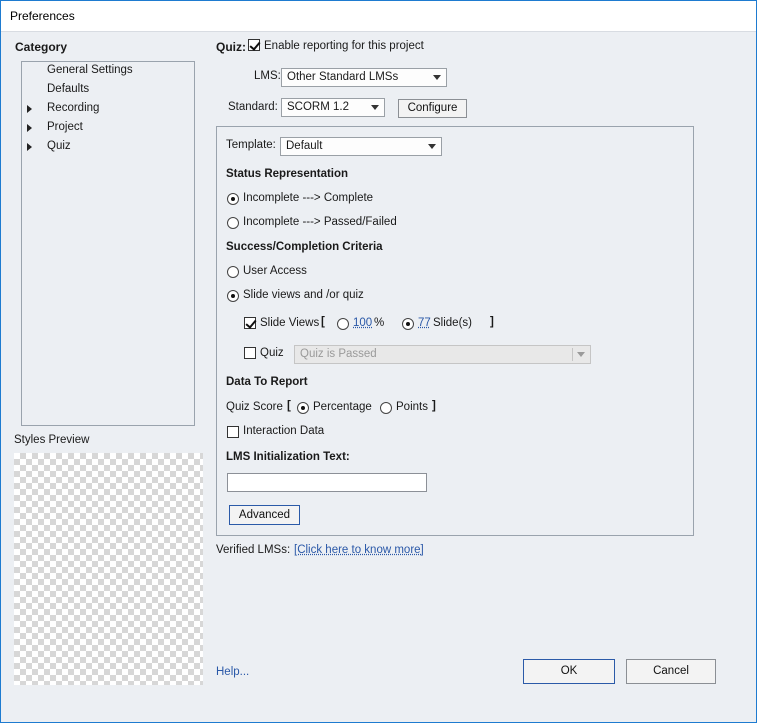 Image resolution: width=757 pixels, height=723 pixels. I want to click on status-passed-failed-radio, so click(233, 223).